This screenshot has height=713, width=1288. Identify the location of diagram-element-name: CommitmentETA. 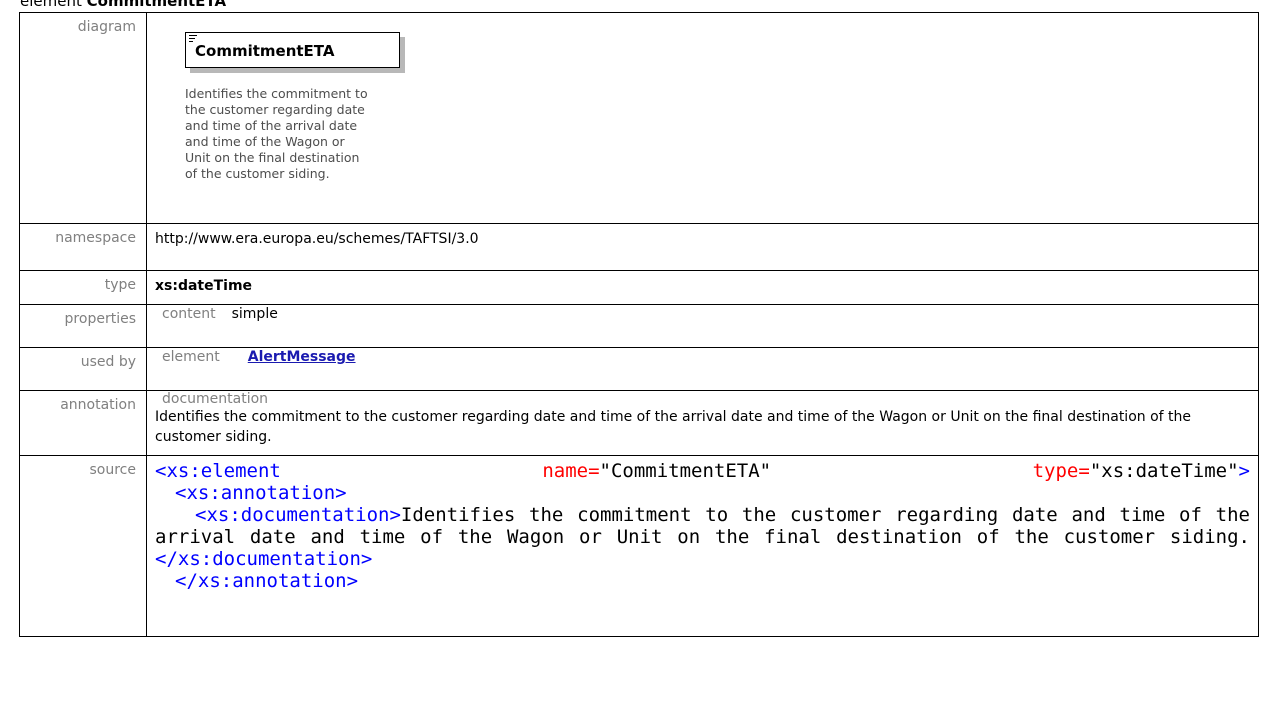
(265, 51).